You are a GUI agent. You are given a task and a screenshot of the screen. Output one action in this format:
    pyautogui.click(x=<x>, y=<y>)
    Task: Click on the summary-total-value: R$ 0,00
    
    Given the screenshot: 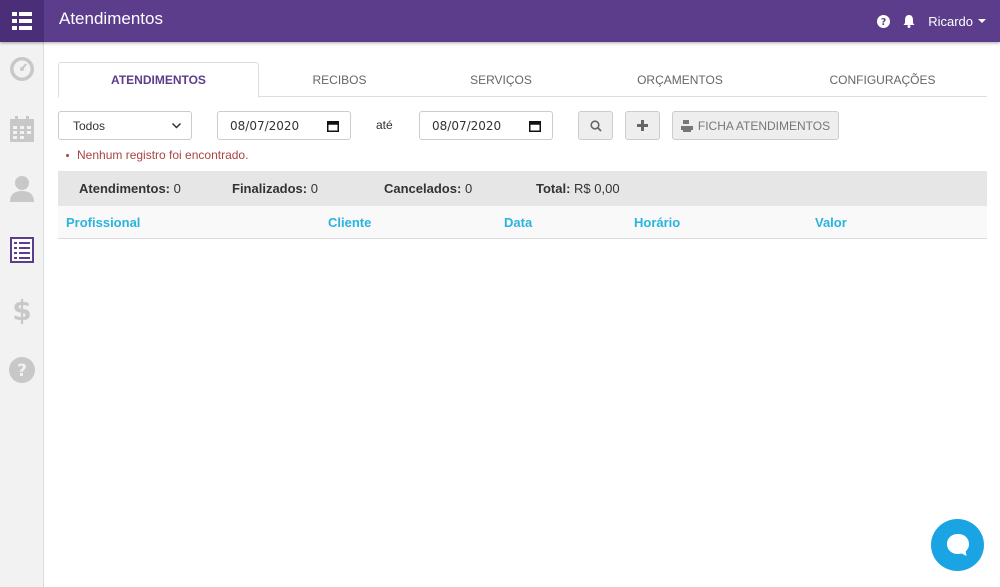 What is the action you would take?
    pyautogui.click(x=597, y=188)
    